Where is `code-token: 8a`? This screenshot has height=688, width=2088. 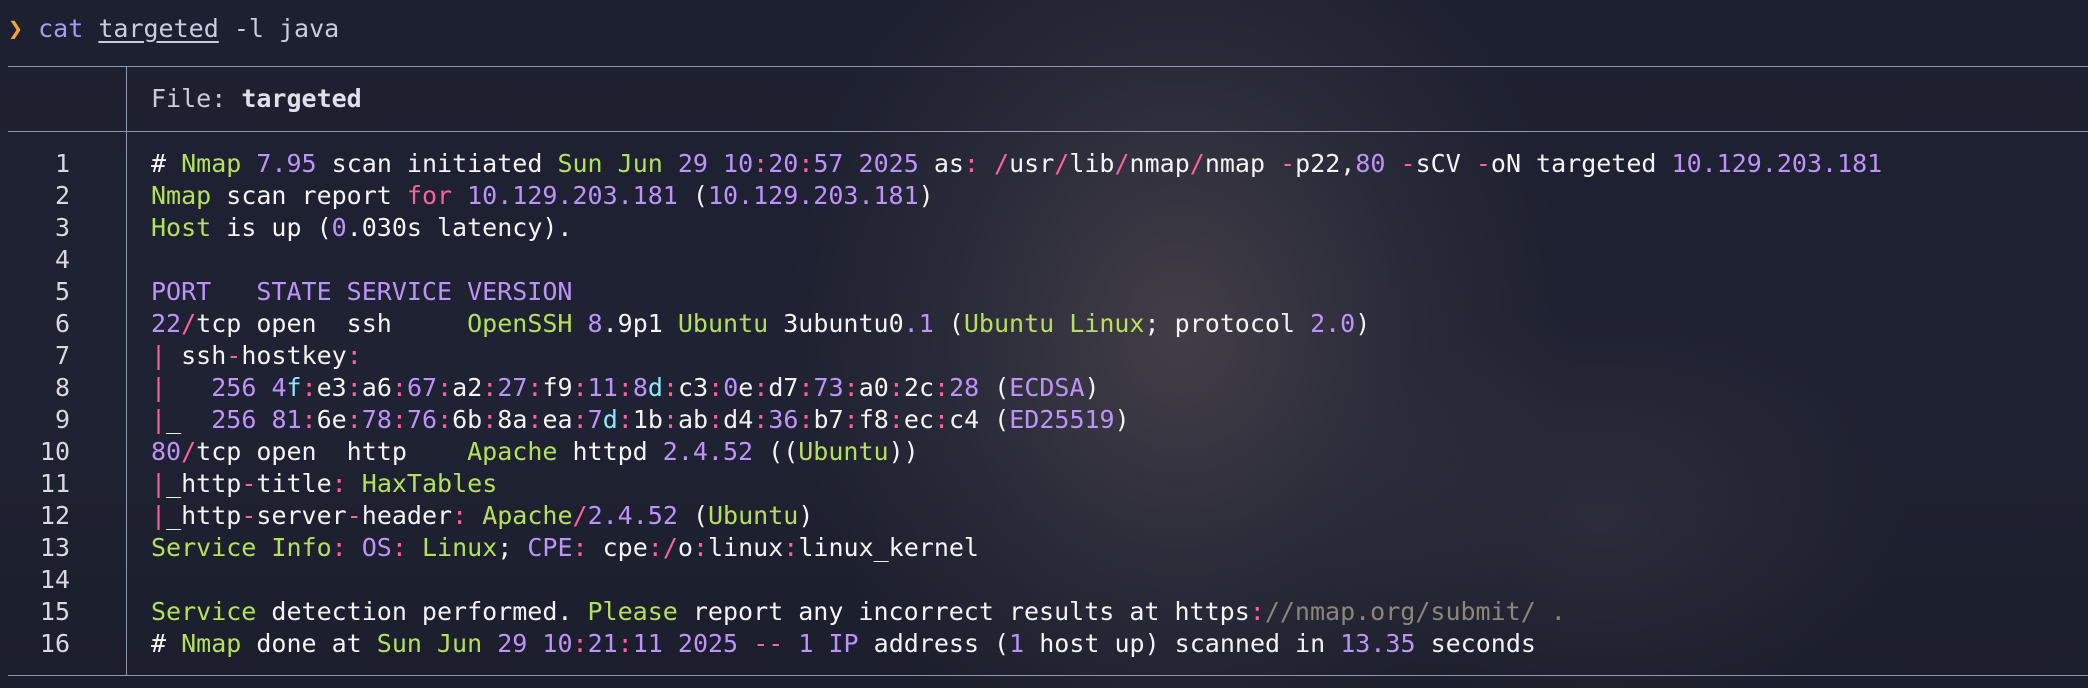
code-token: 8a is located at coordinates (512, 419).